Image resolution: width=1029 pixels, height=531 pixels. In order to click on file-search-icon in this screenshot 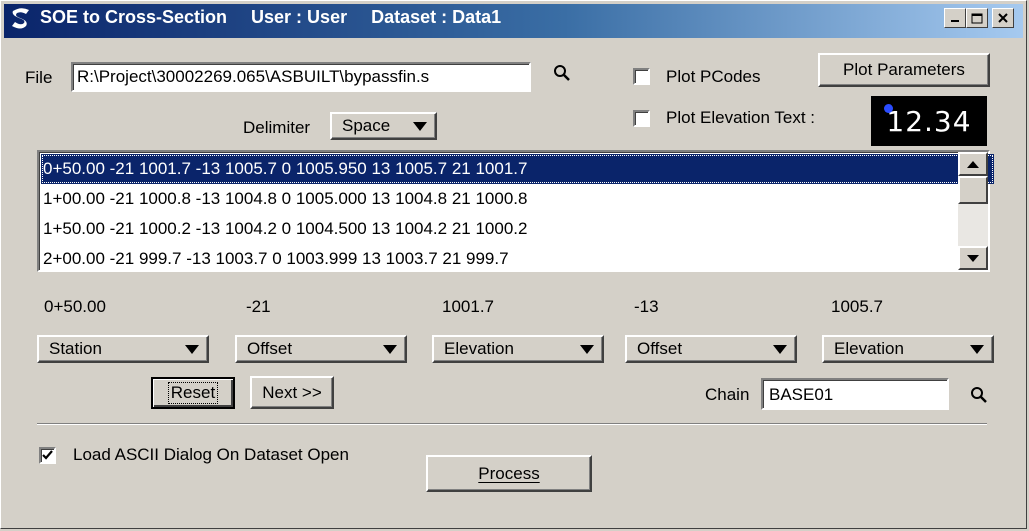, I will do `click(562, 73)`.